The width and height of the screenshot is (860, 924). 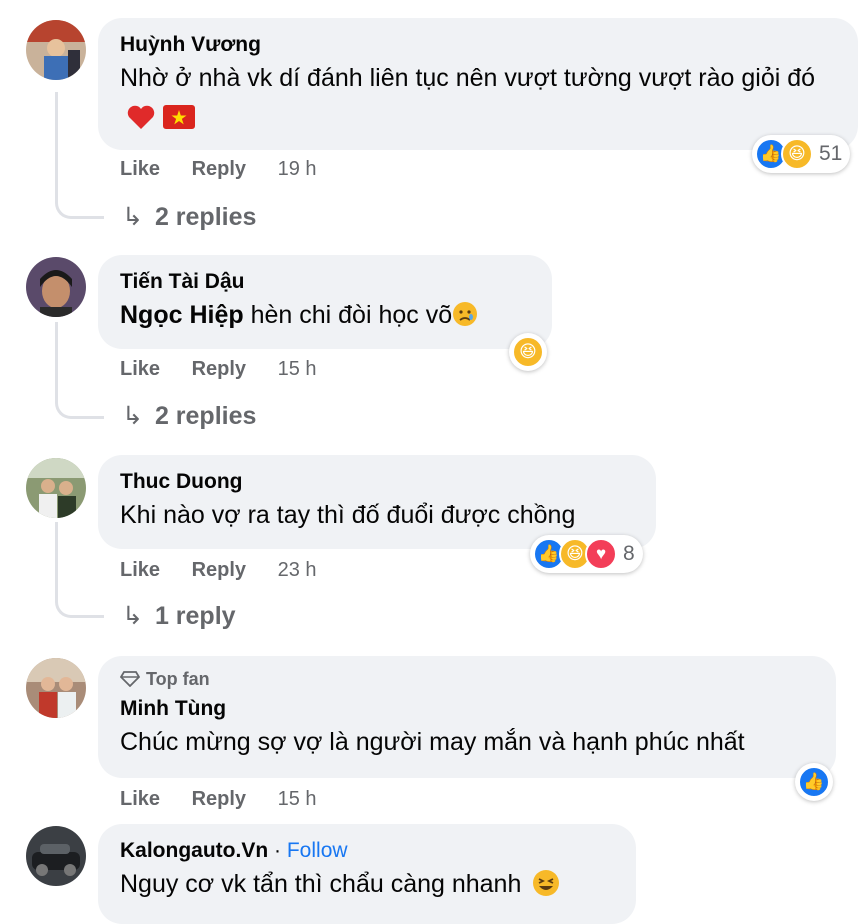 I want to click on like-icon: 👍, so click(x=814, y=782).